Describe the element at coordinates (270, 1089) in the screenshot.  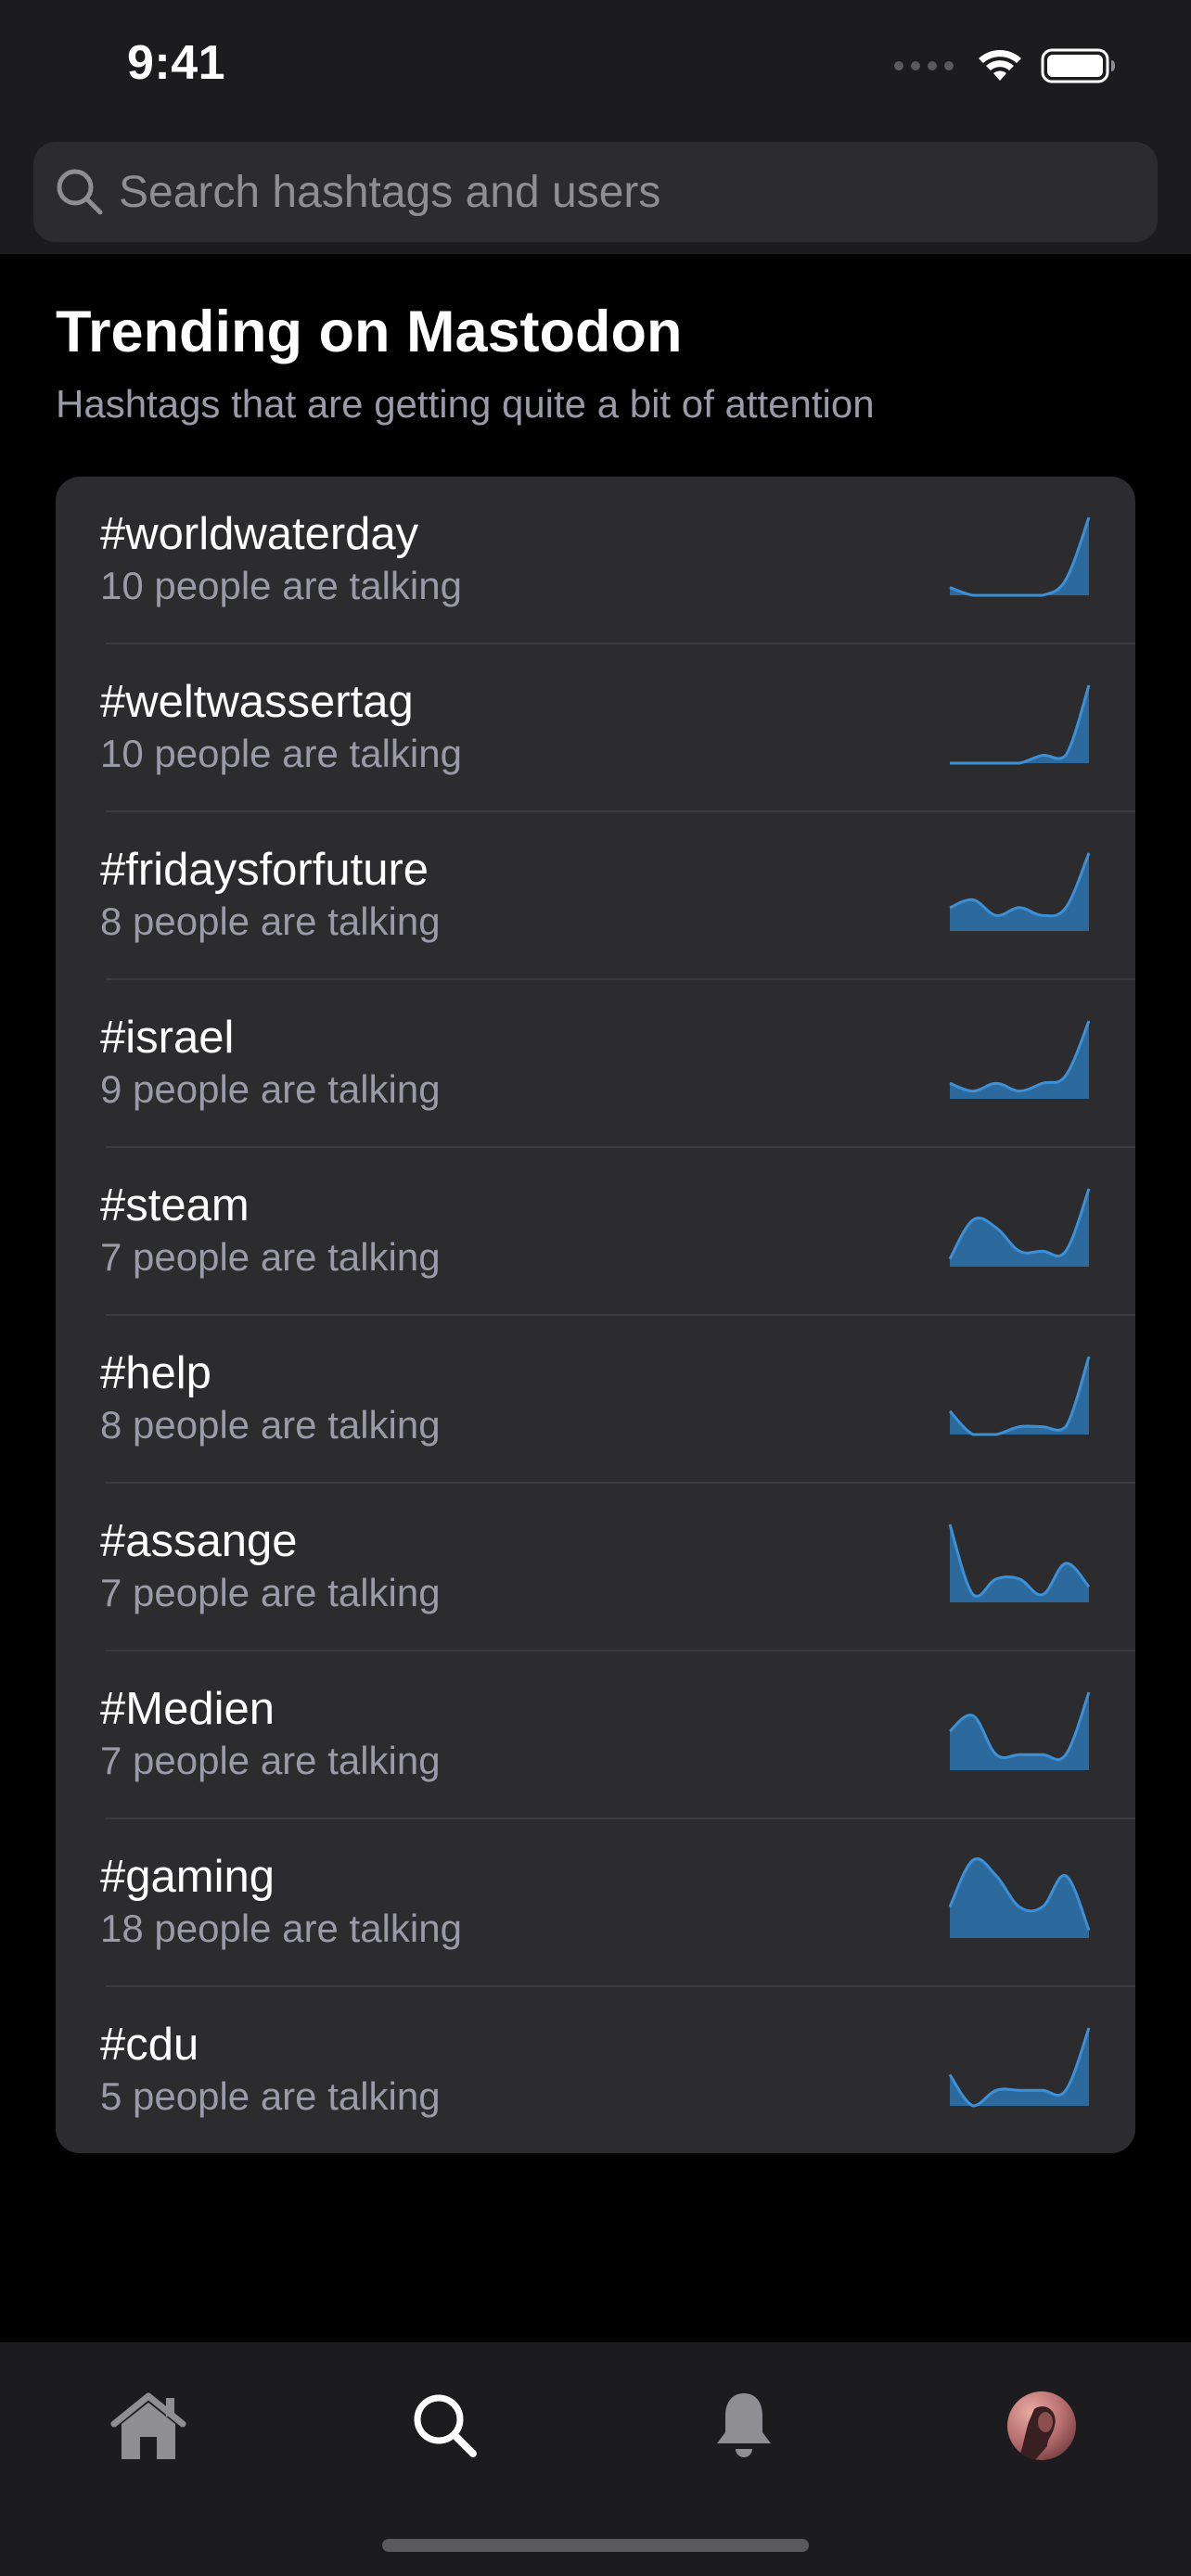
I see `trend-count: 9 people are talking` at that location.